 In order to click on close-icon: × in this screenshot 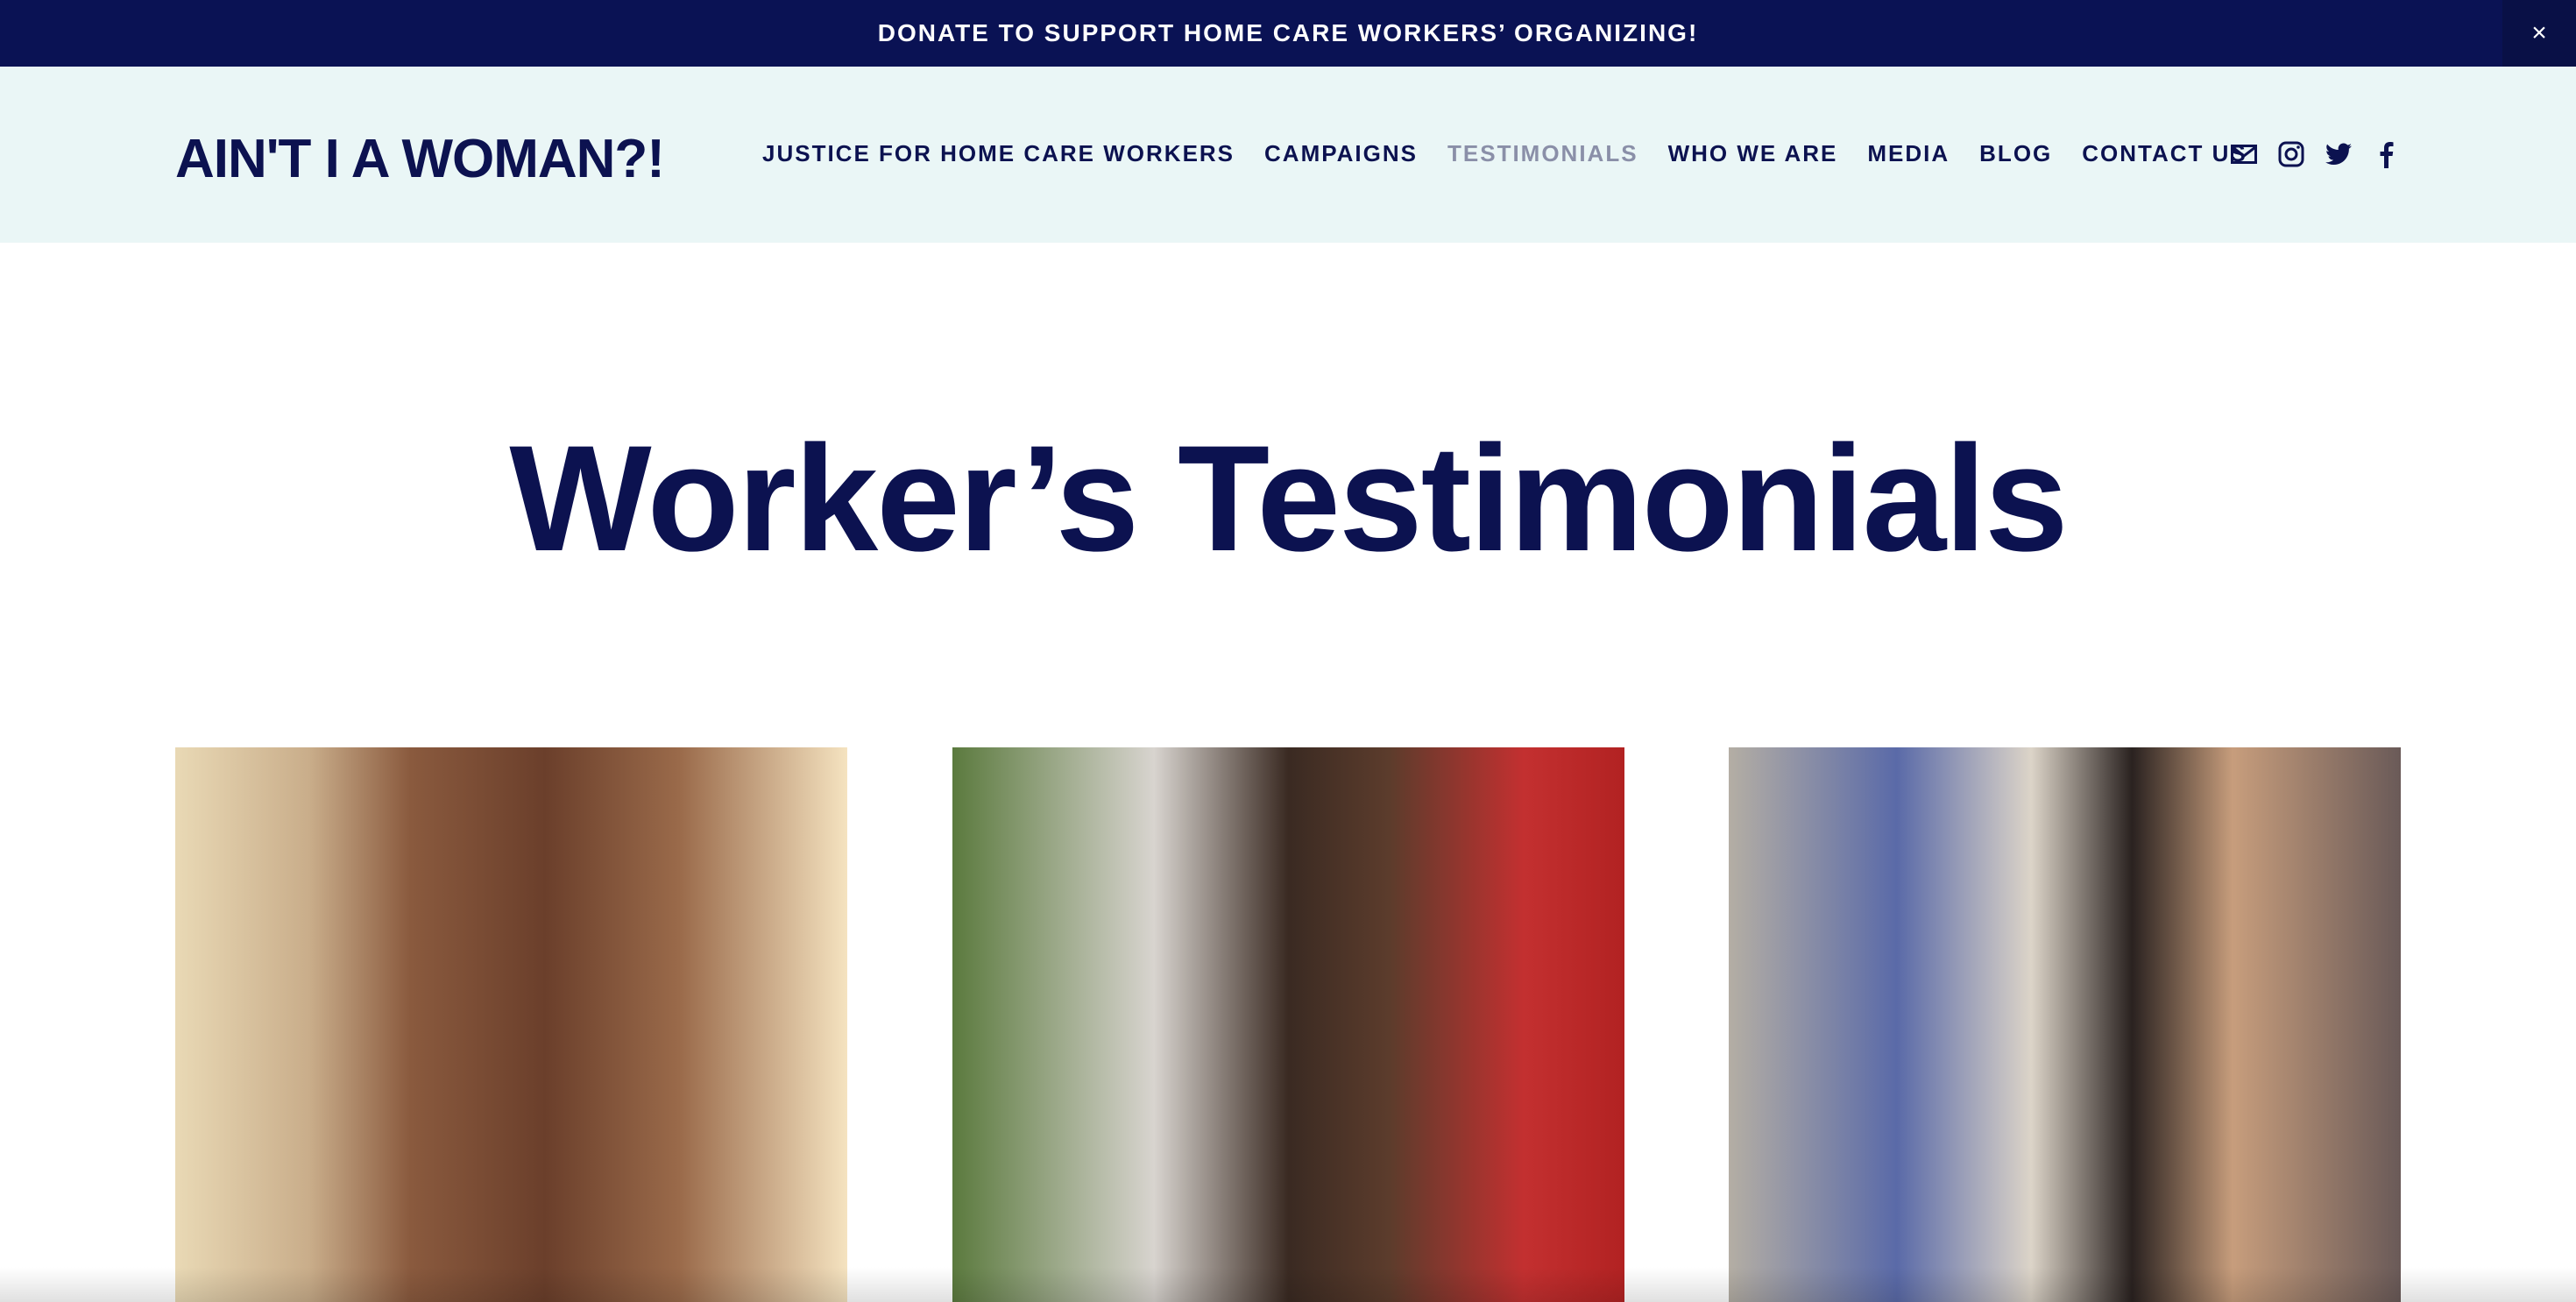, I will do `click(2539, 32)`.